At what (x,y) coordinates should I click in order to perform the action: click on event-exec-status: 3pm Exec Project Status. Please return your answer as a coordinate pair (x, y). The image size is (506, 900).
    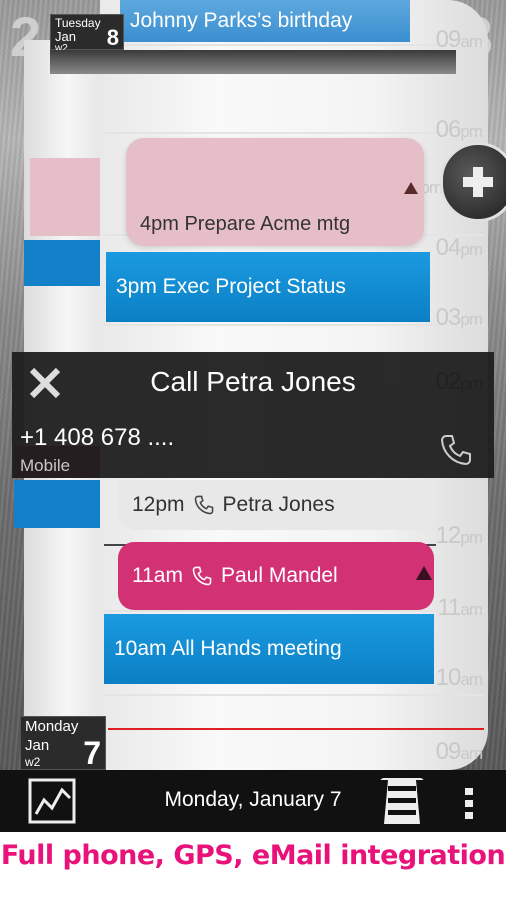
    Looking at the image, I should click on (268, 287).